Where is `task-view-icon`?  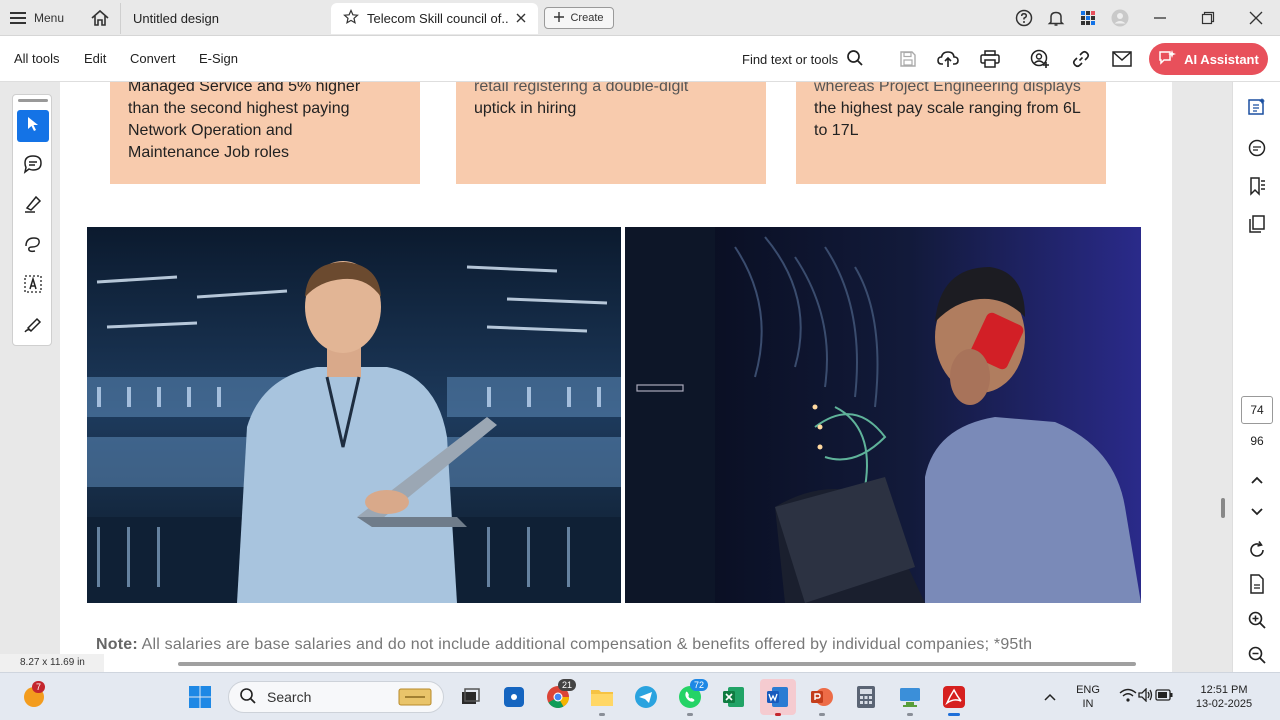
task-view-icon is located at coordinates (470, 697).